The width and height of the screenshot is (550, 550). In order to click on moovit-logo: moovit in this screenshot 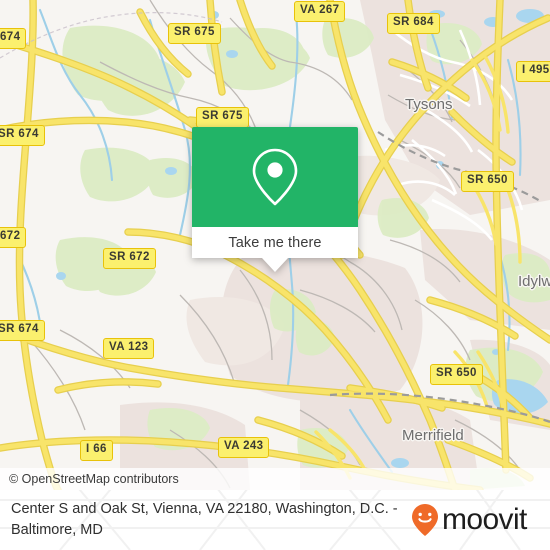, I will do `click(480, 520)`.